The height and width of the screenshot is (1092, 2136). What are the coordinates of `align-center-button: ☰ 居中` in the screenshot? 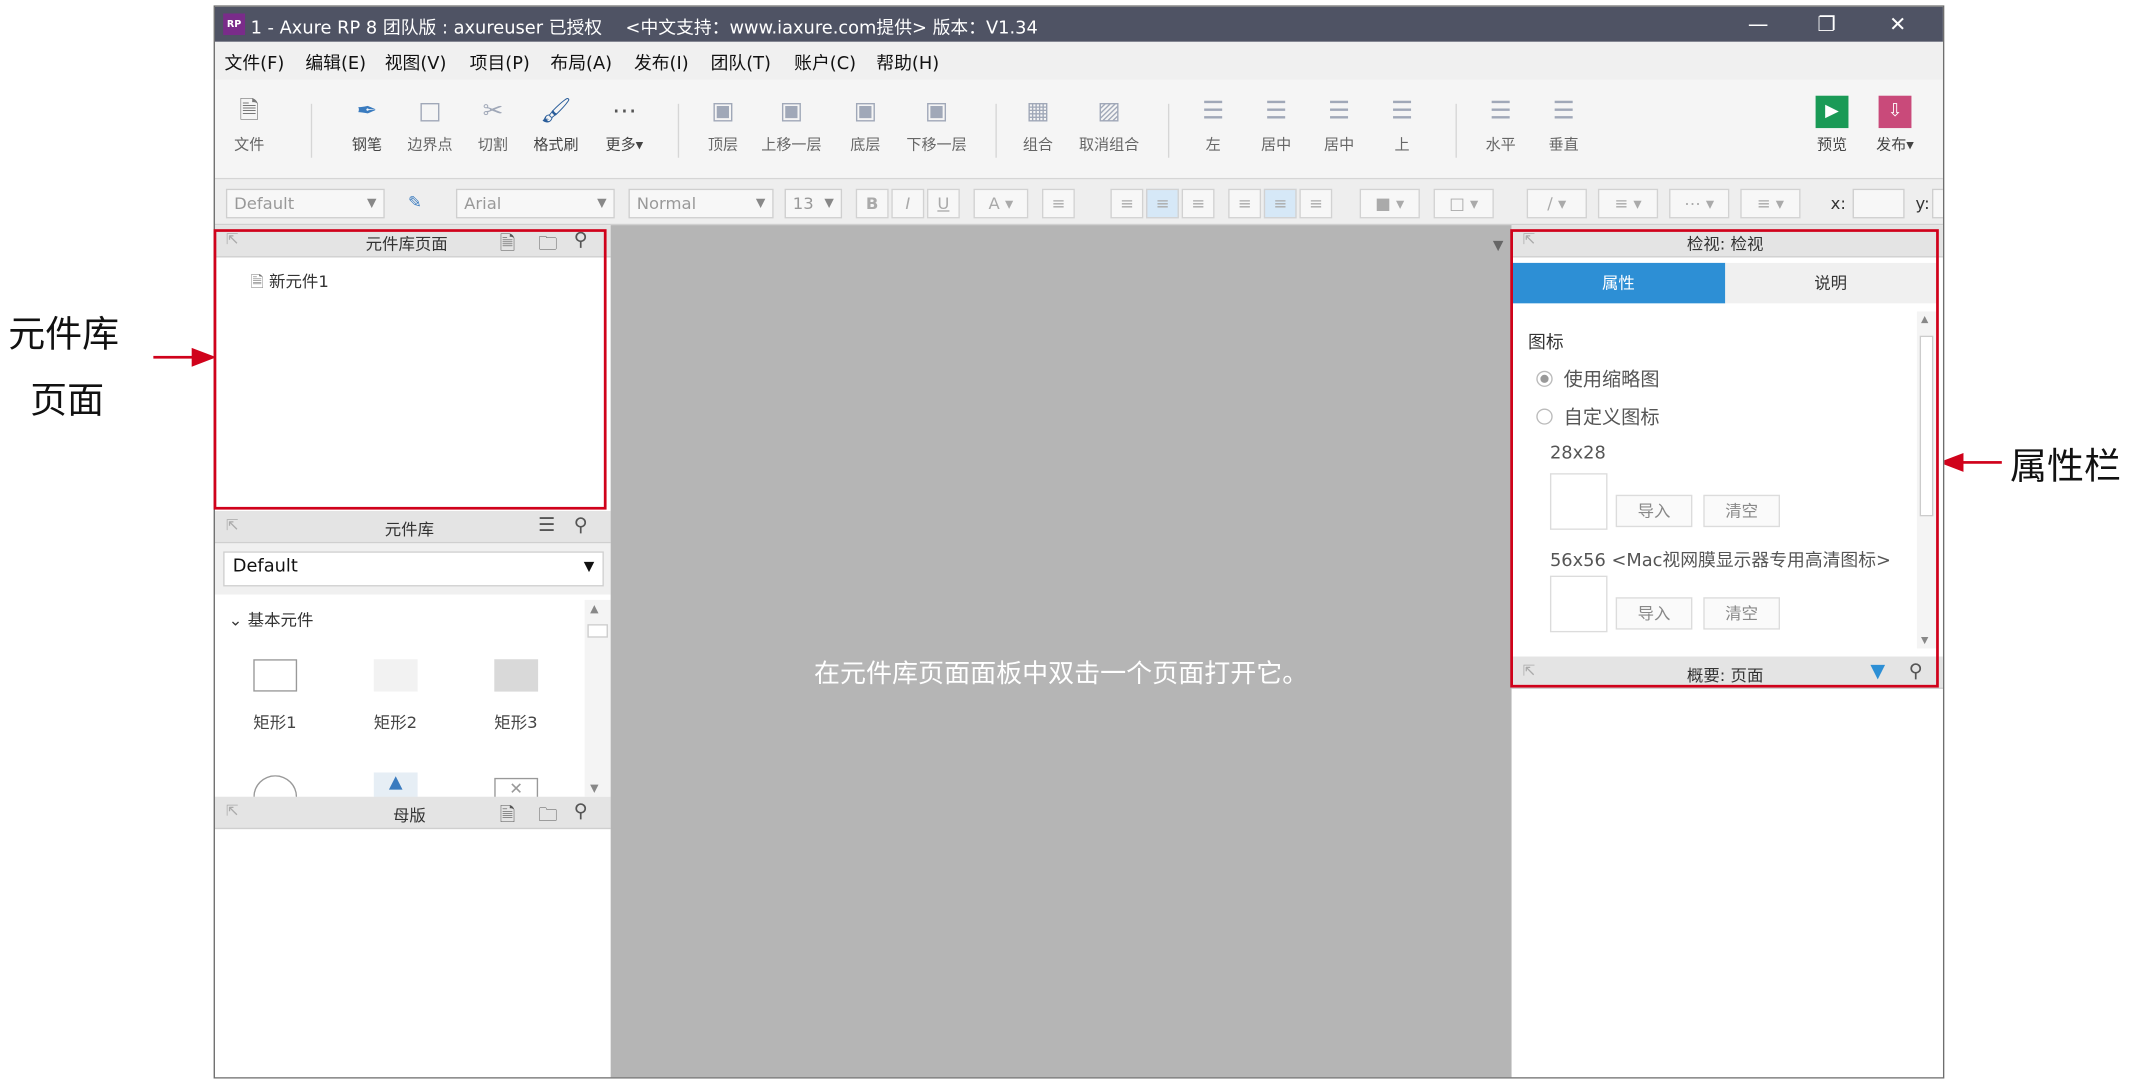 It's located at (1276, 136).